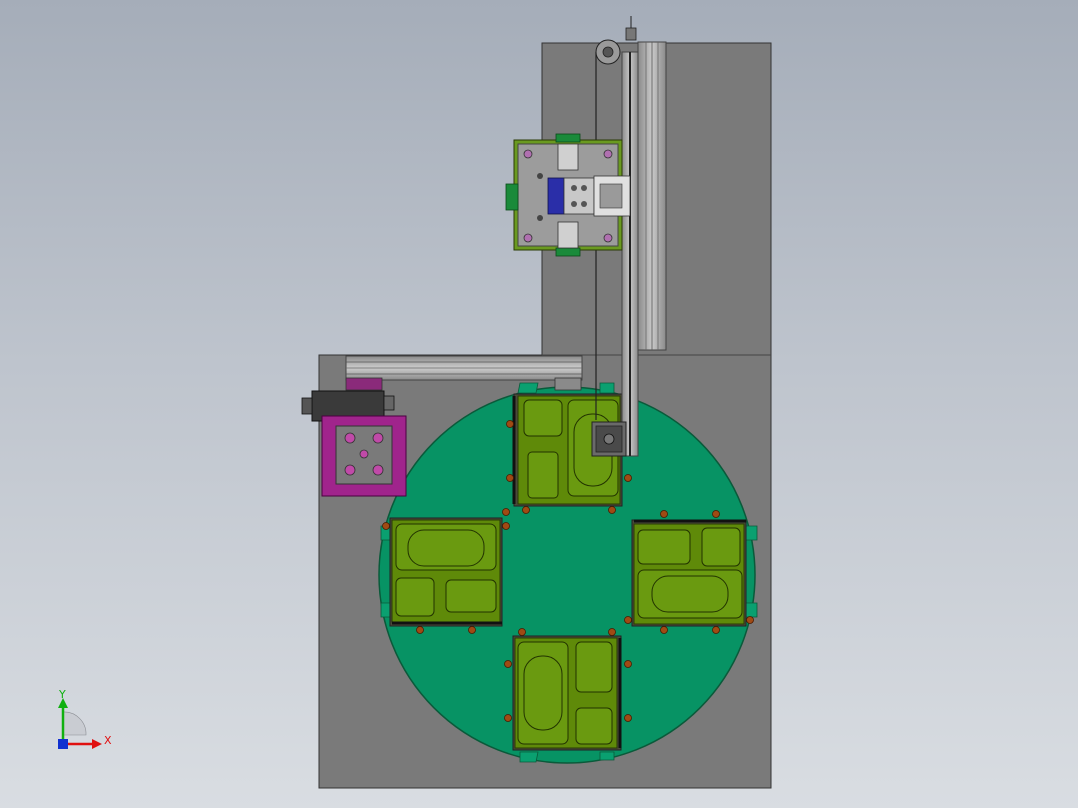  What do you see at coordinates (689, 573) in the screenshot?
I see `tray-station-right` at bounding box center [689, 573].